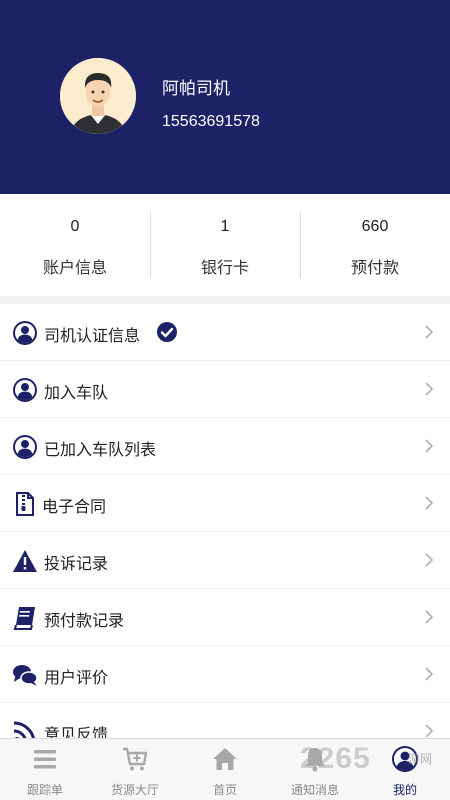 The height and width of the screenshot is (800, 450). Describe the element at coordinates (225, 560) in the screenshot. I see `menu-item-complaints: 投诉记录` at that location.